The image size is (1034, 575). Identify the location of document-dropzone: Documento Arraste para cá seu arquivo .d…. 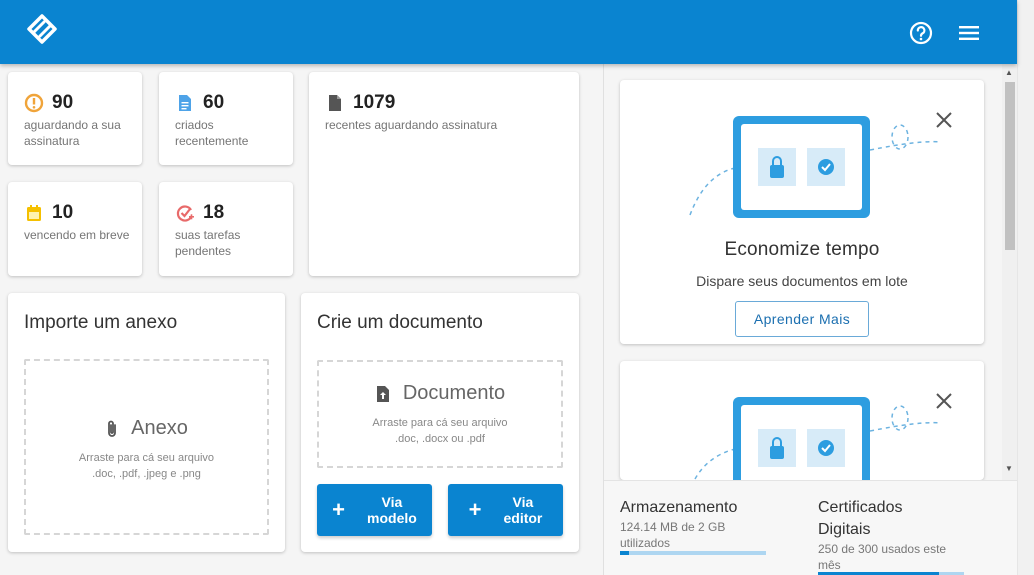
(440, 414).